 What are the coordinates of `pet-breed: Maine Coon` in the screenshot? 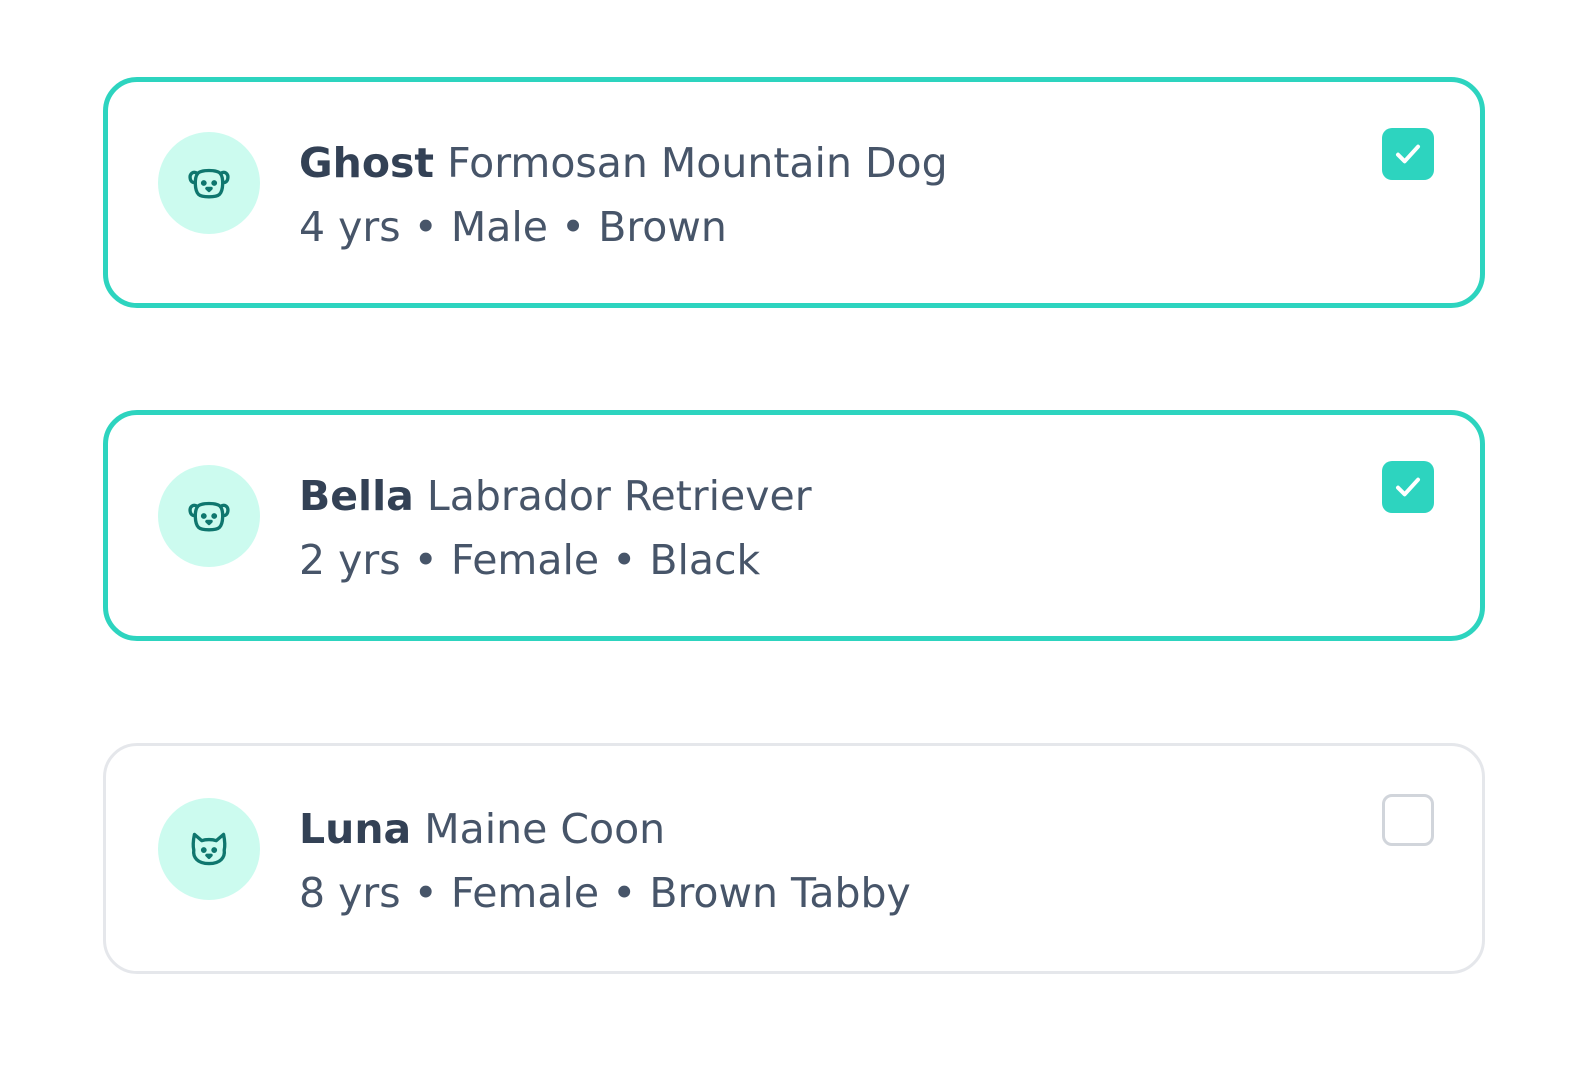 It's located at (545, 829).